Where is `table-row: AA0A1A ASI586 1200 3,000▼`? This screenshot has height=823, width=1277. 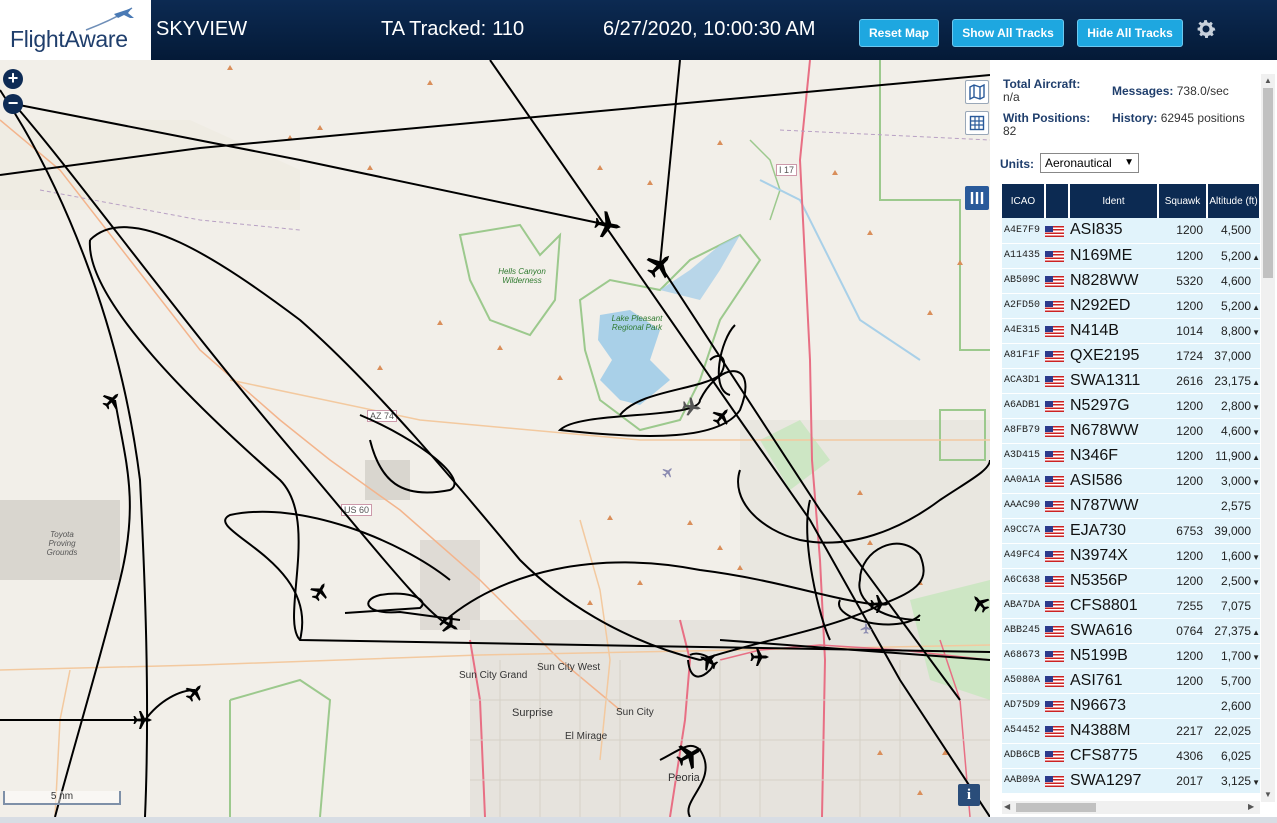 table-row: AA0A1A ASI586 1200 3,000▼ is located at coordinates (1131, 481).